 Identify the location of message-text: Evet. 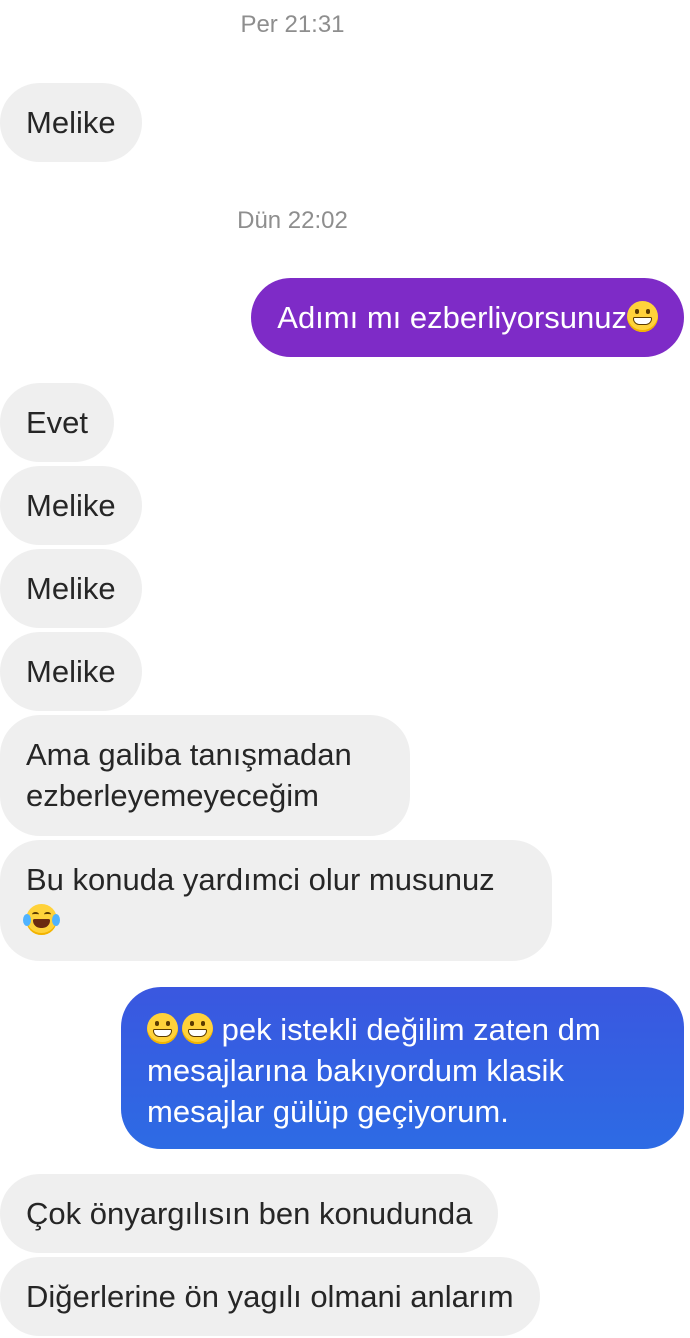
(57, 422).